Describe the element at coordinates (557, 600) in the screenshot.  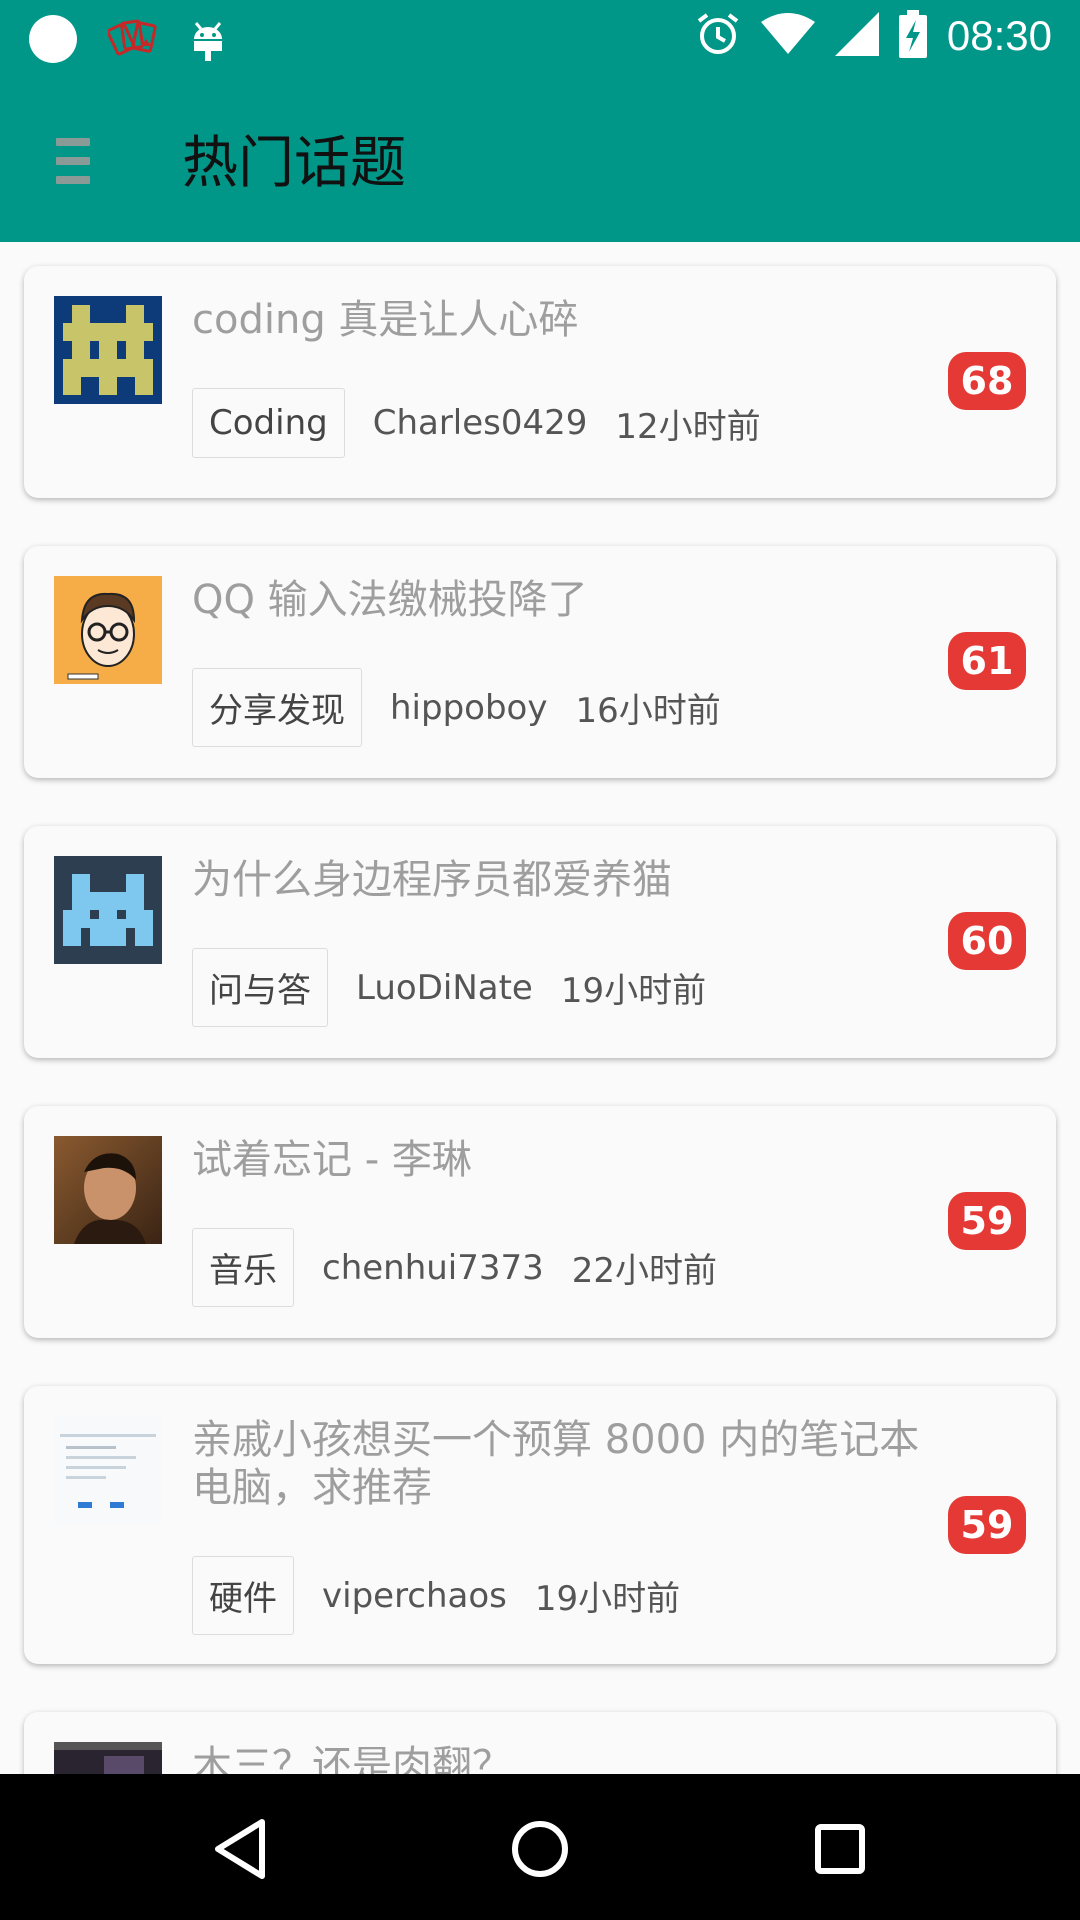
I see `topic-title: QQ 输入法缴械投降了` at that location.